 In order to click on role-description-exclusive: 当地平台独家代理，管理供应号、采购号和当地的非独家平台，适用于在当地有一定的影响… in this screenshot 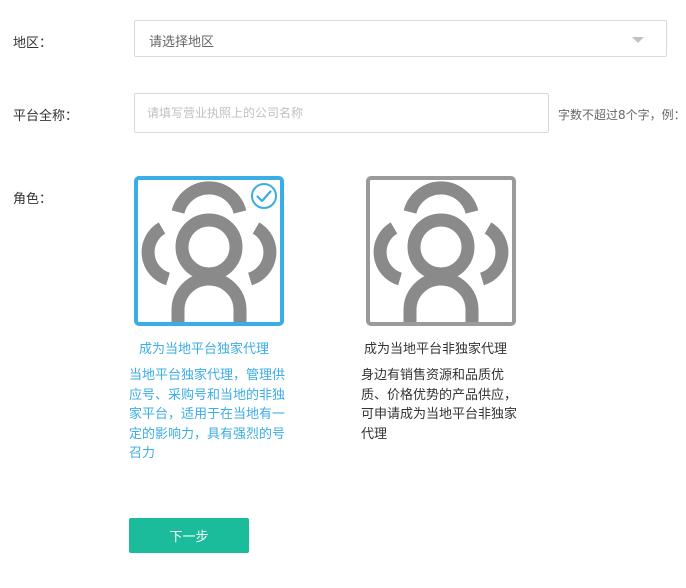, I will do `click(207, 414)`.